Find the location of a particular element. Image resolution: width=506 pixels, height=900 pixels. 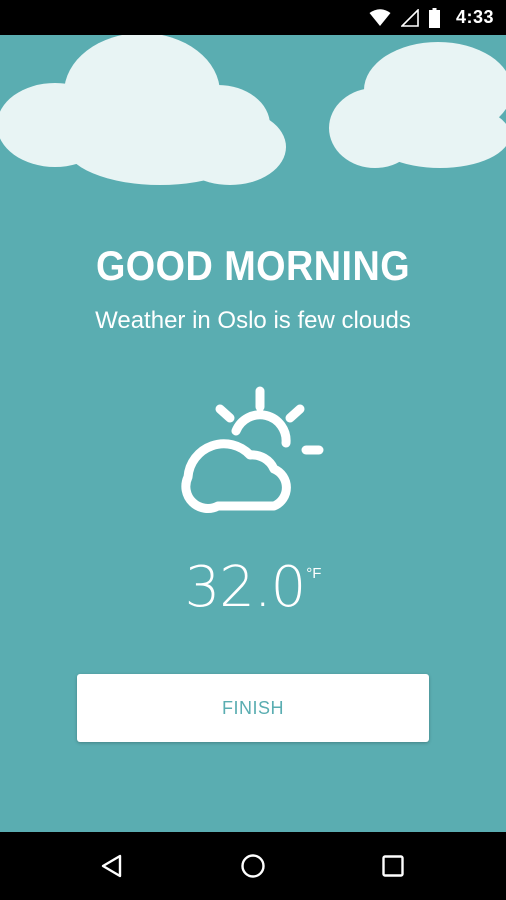

back-icon is located at coordinates (111, 866).